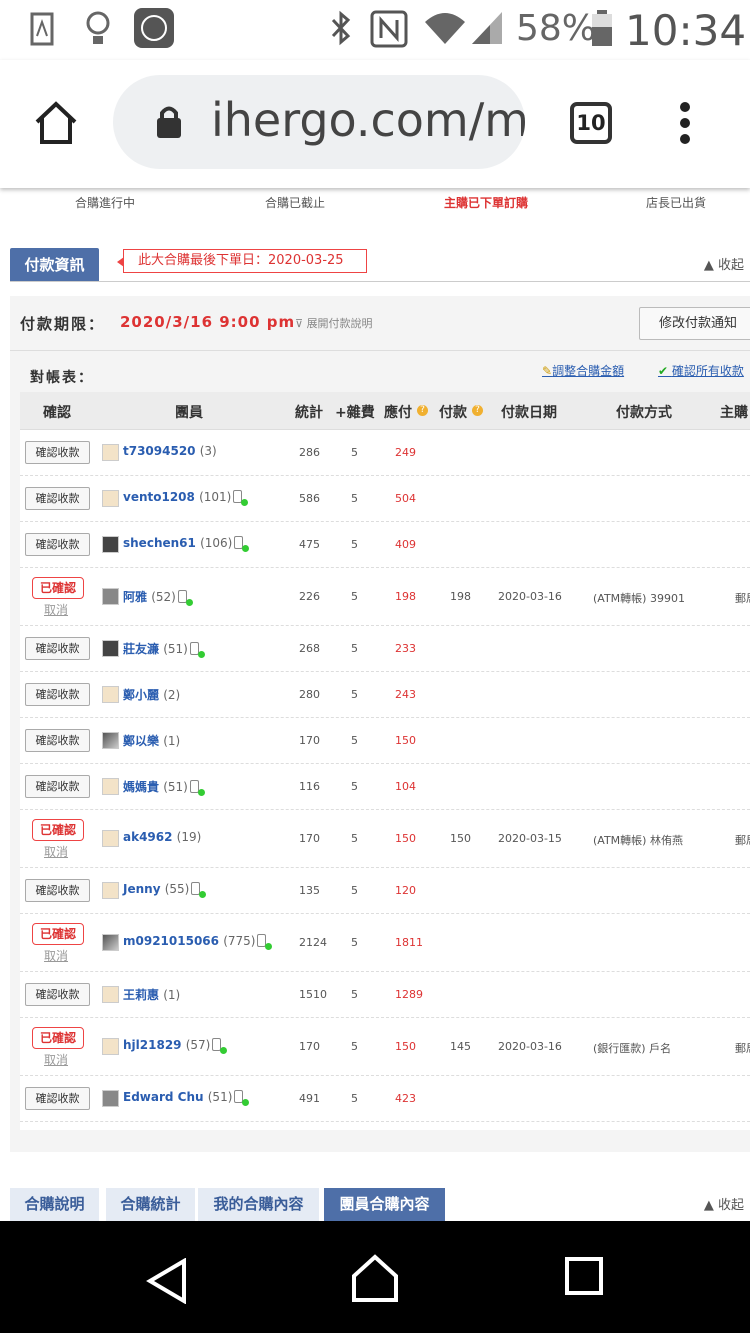 The width and height of the screenshot is (750, 1333). Describe the element at coordinates (405, 1046) in the screenshot. I see `due-cell: 150` at that location.